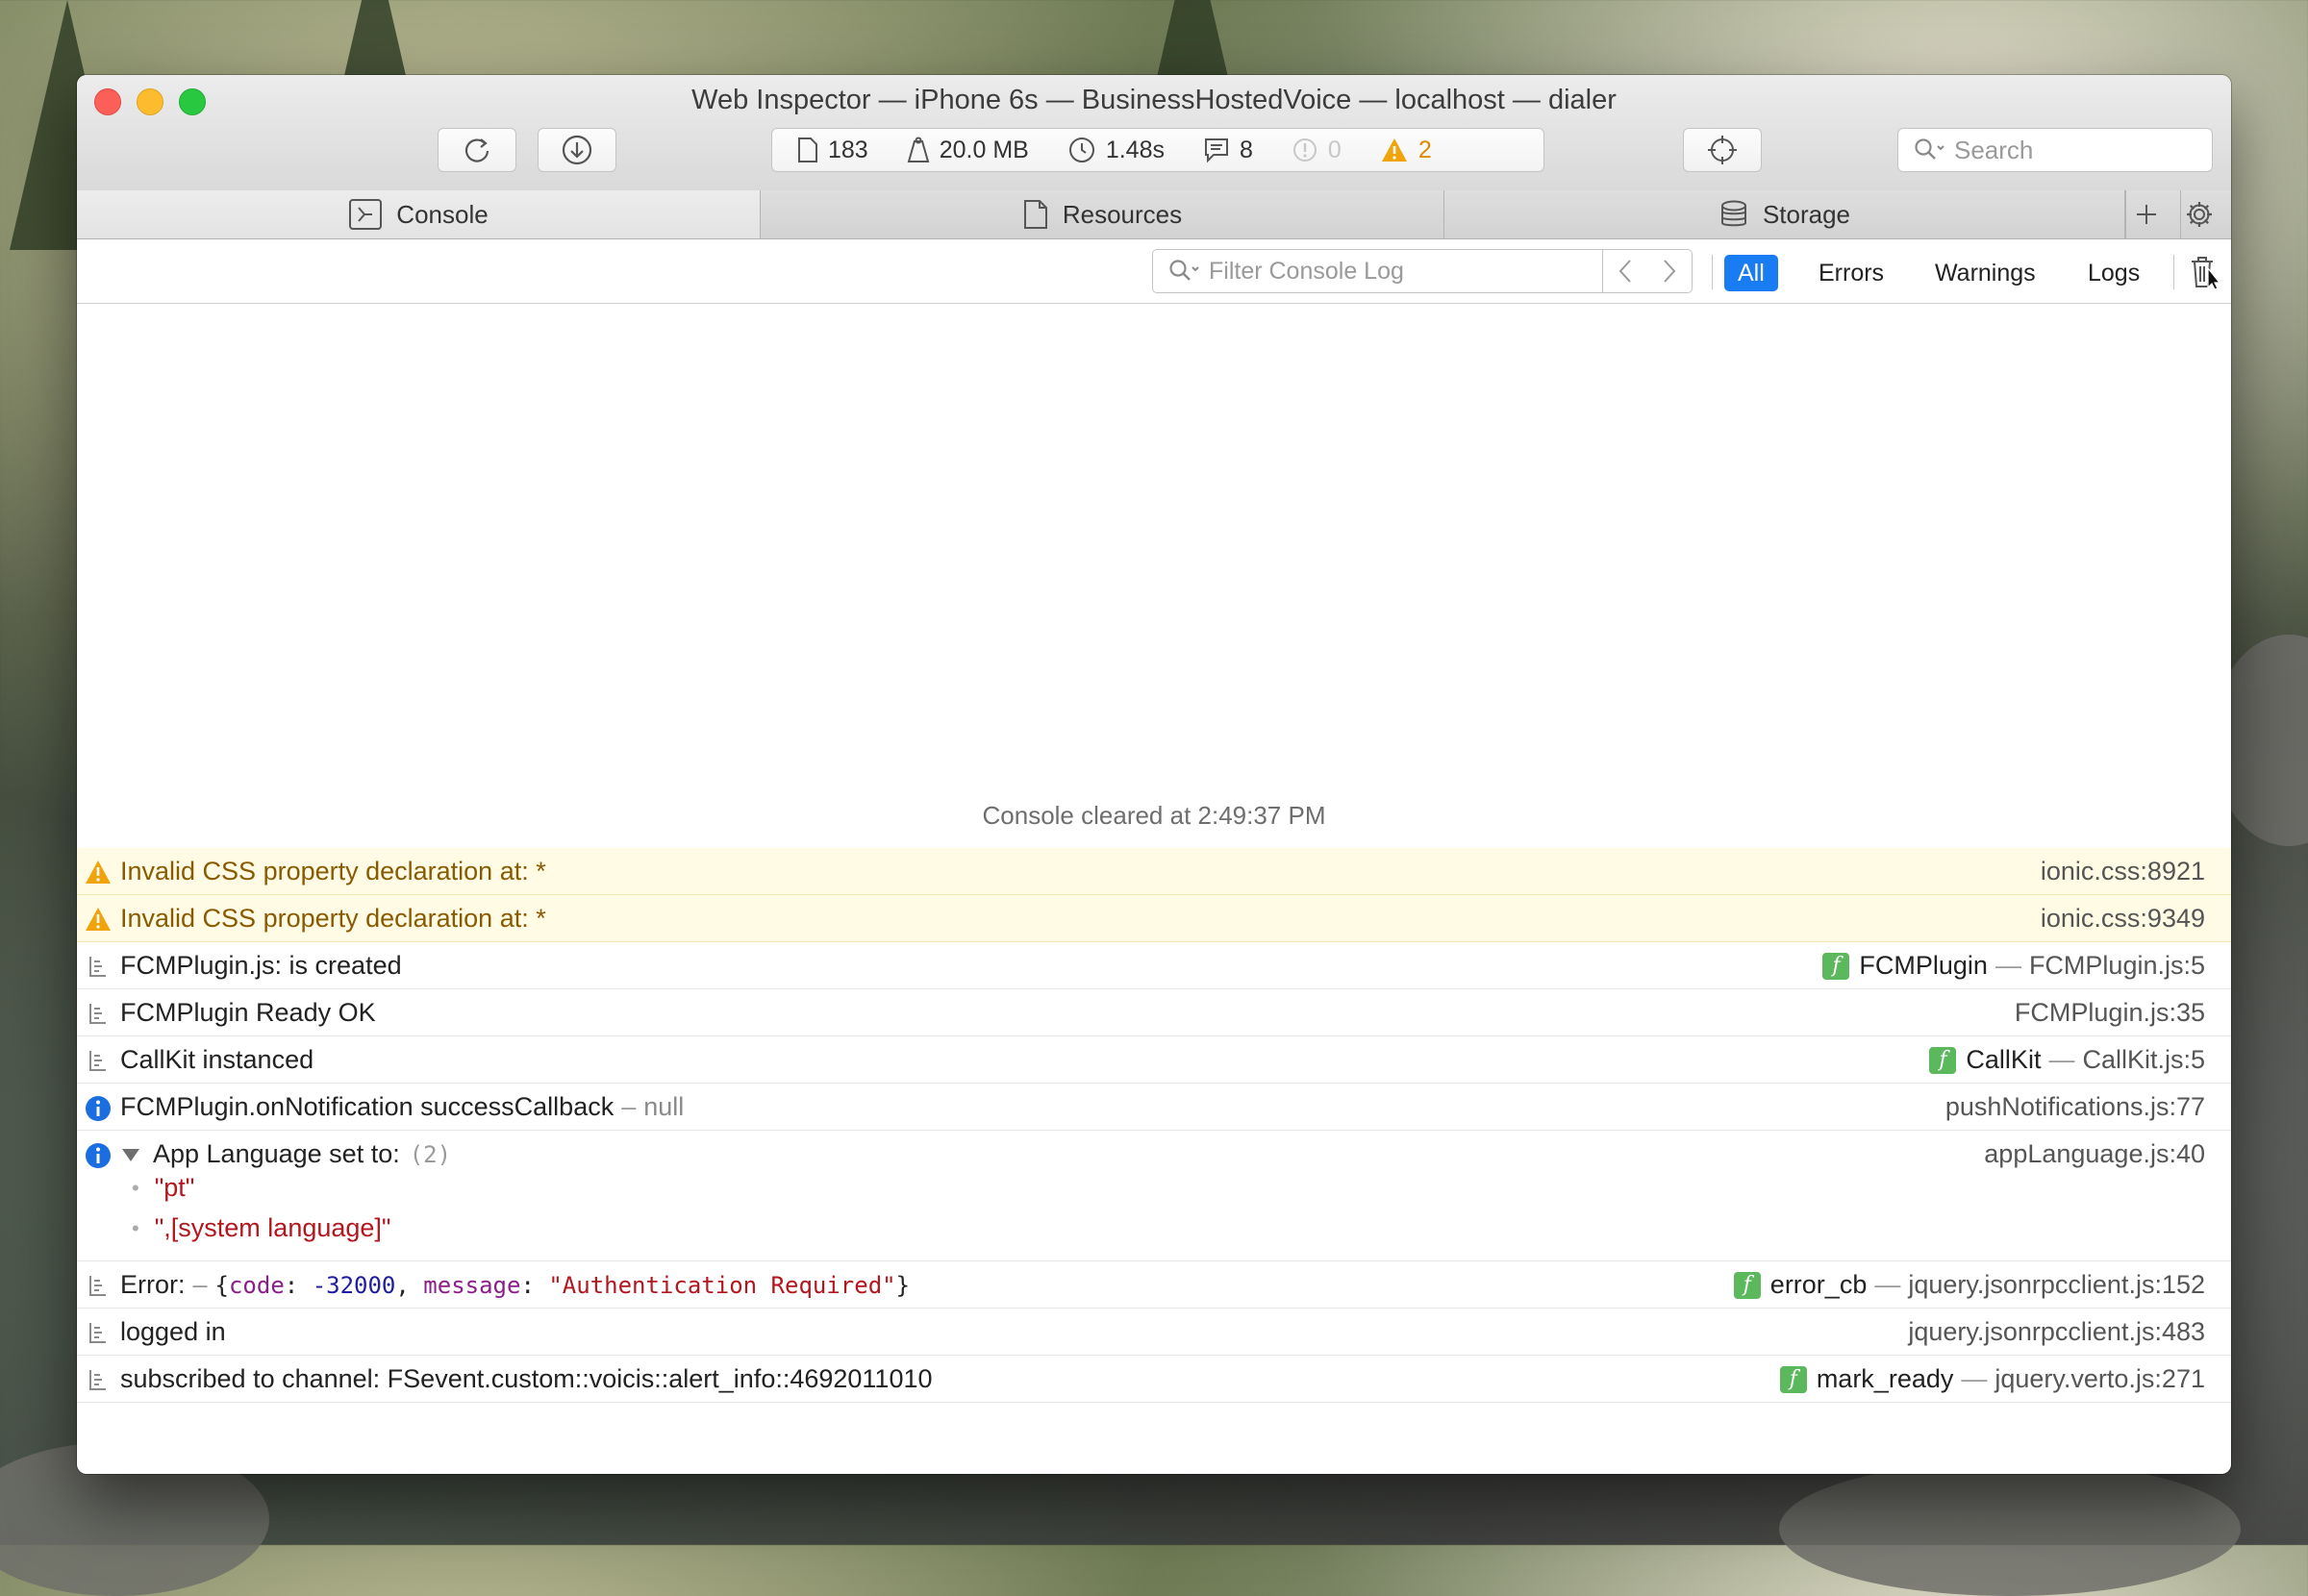 The width and height of the screenshot is (2308, 1596). What do you see at coordinates (1924, 966) in the screenshot?
I see `function-name: FCMPlugin` at bounding box center [1924, 966].